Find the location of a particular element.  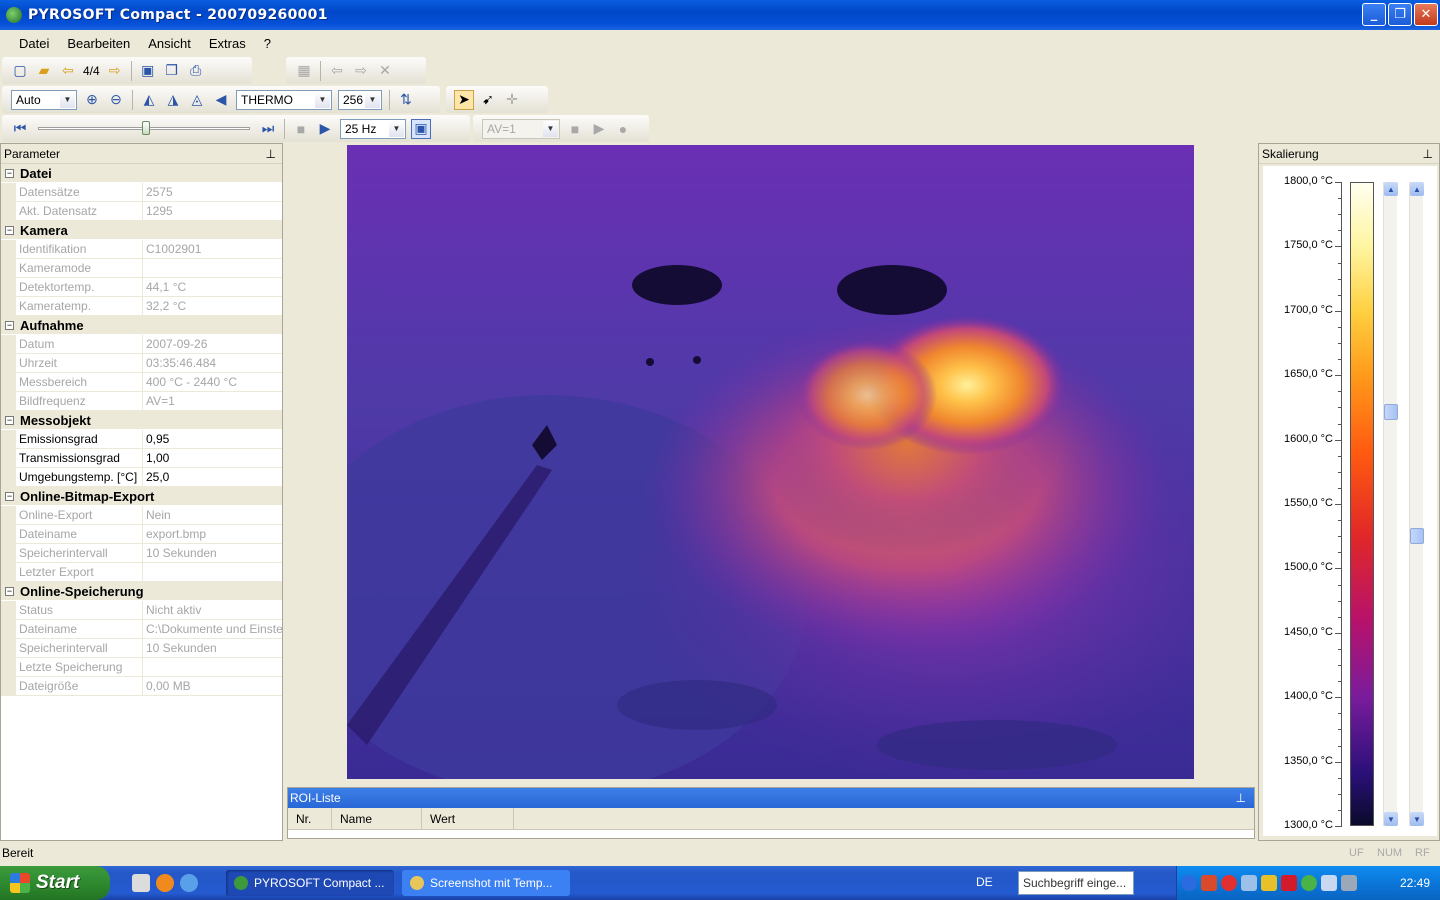

property-row: Detektortemp. 44,1 °C is located at coordinates (141, 287).